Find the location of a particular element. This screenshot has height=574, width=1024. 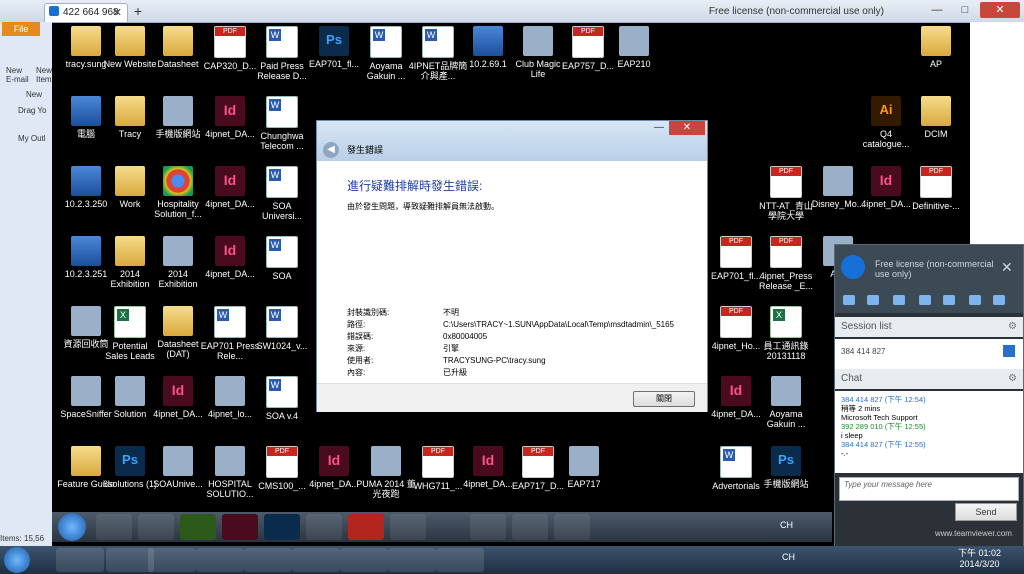

website-link: www.teamviewer.com is located at coordinates (973, 533).